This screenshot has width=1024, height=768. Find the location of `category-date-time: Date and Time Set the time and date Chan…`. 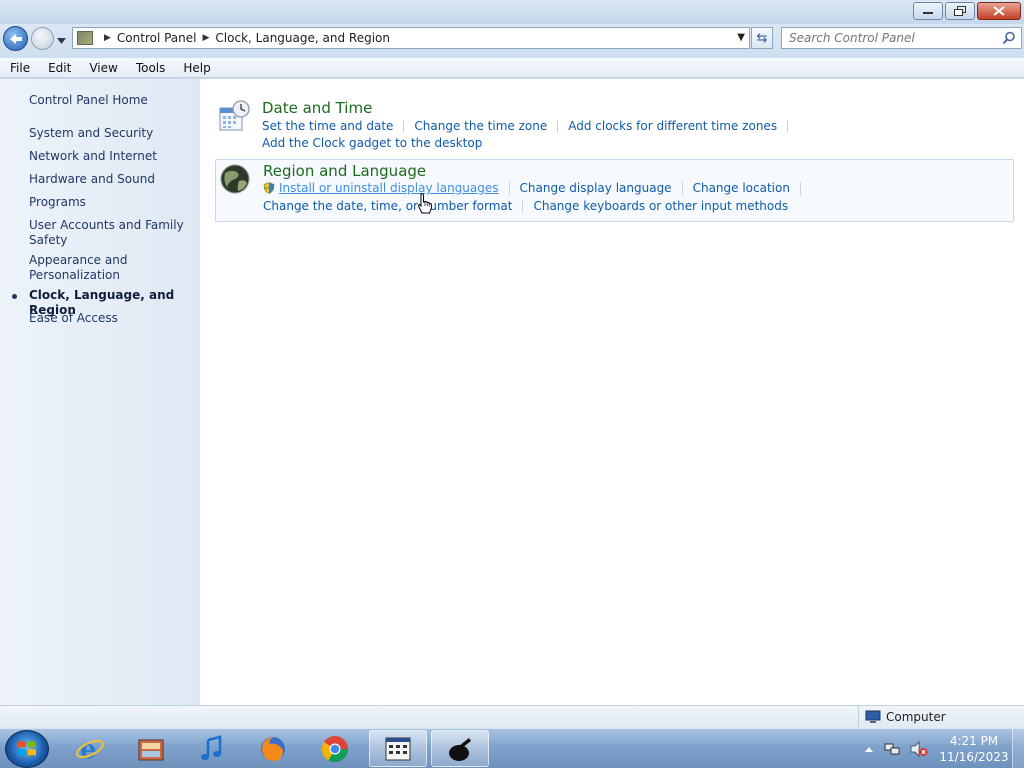

category-date-time: Date and Time Set the time and date Chan… is located at coordinates (614, 125).